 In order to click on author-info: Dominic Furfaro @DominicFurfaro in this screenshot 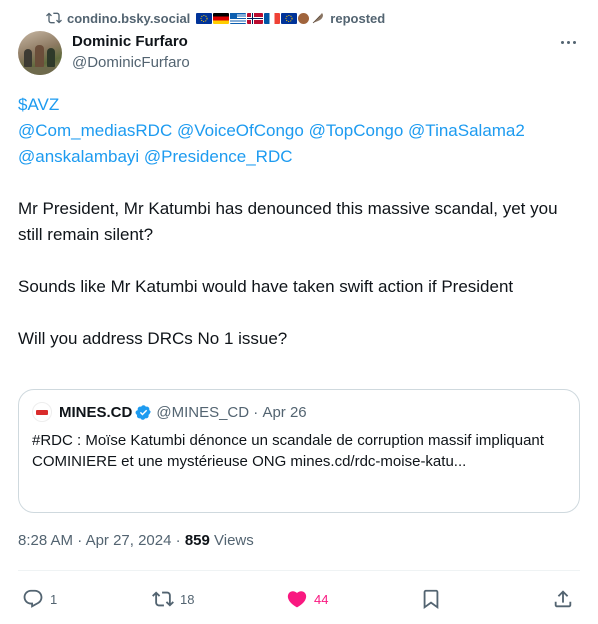, I will do `click(131, 52)`.